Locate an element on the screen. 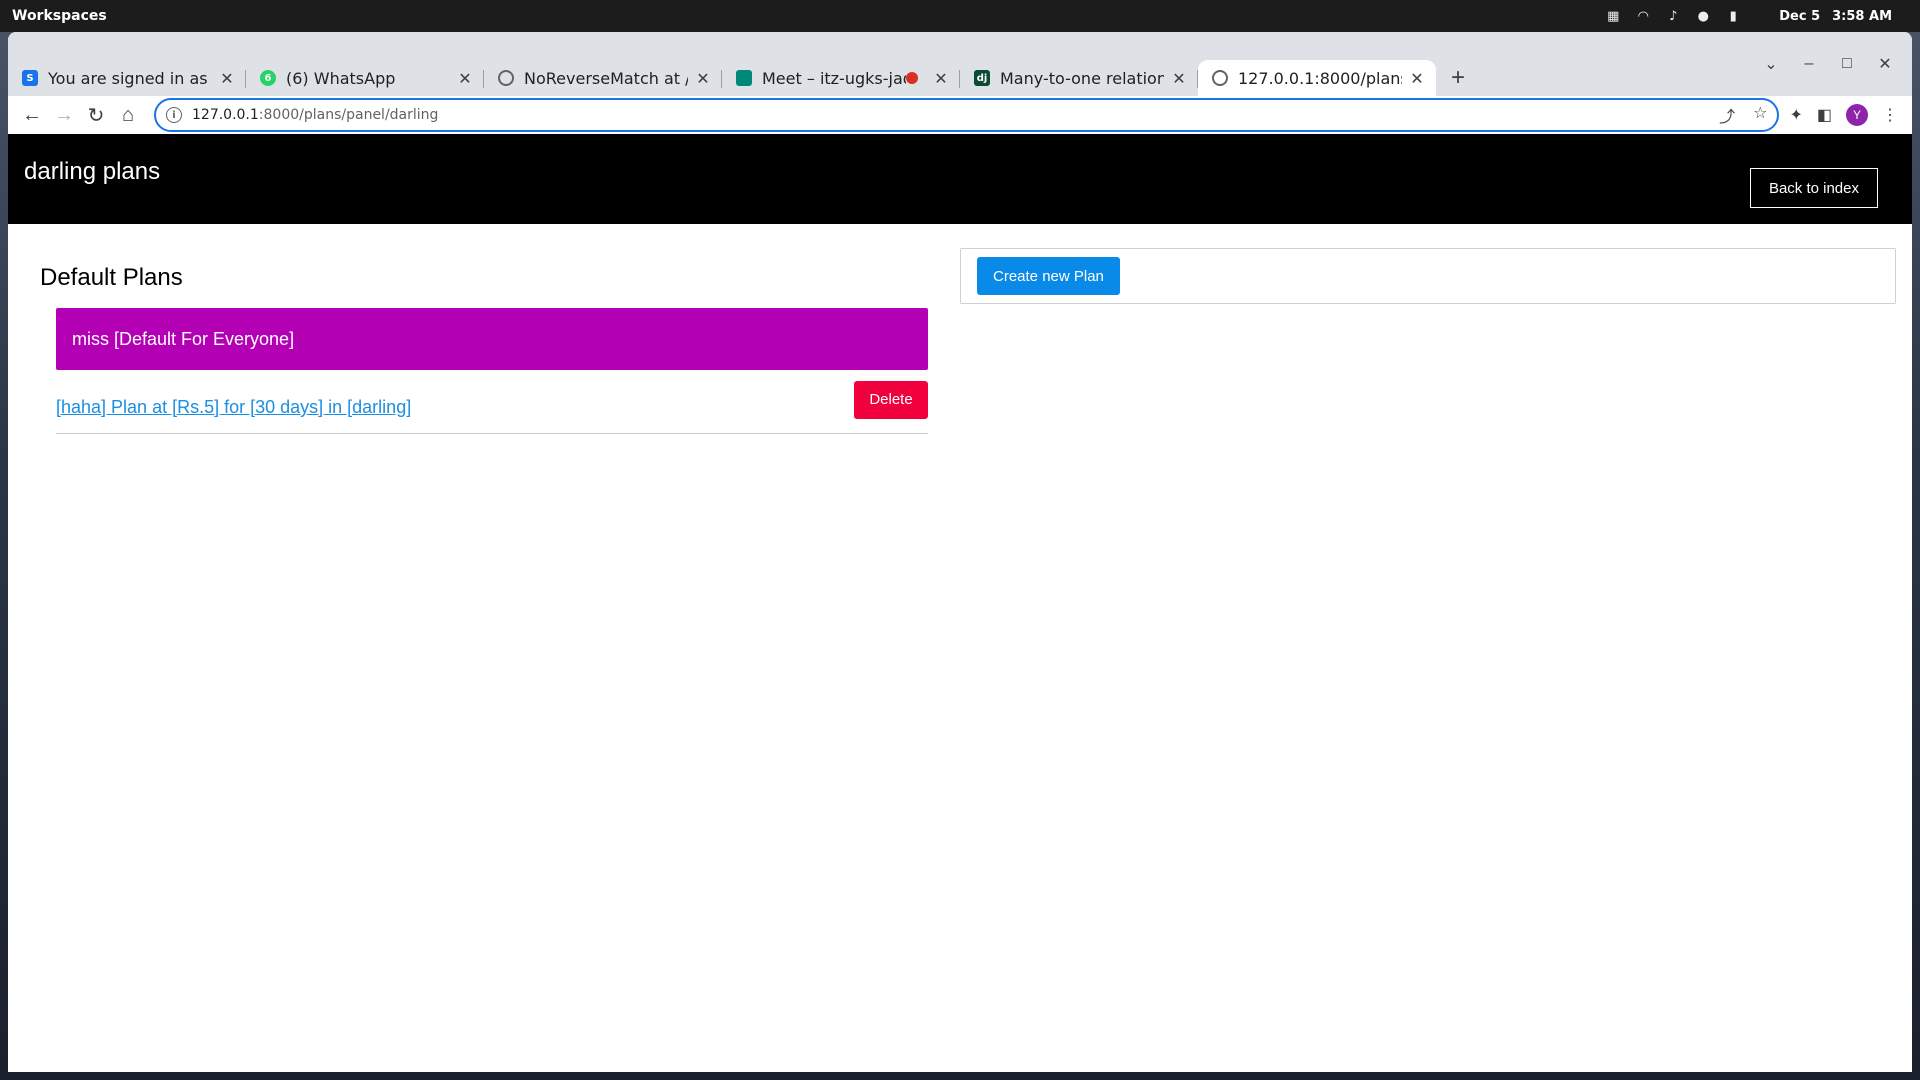 Image resolution: width=1920 pixels, height=1080 pixels. tab-title: (6) WhatsApp is located at coordinates (341, 78).